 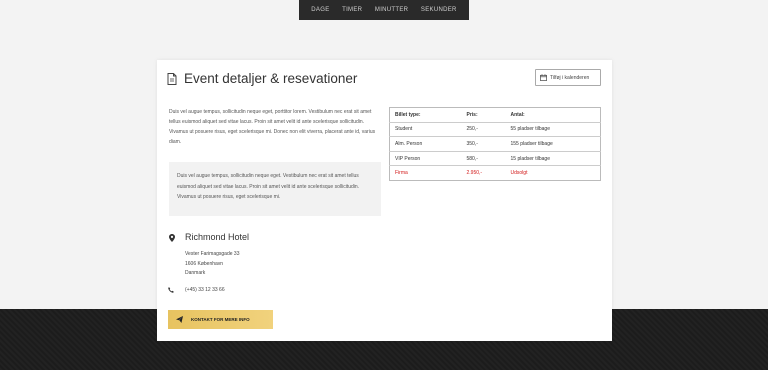 I want to click on calendar-icon, so click(x=543, y=77).